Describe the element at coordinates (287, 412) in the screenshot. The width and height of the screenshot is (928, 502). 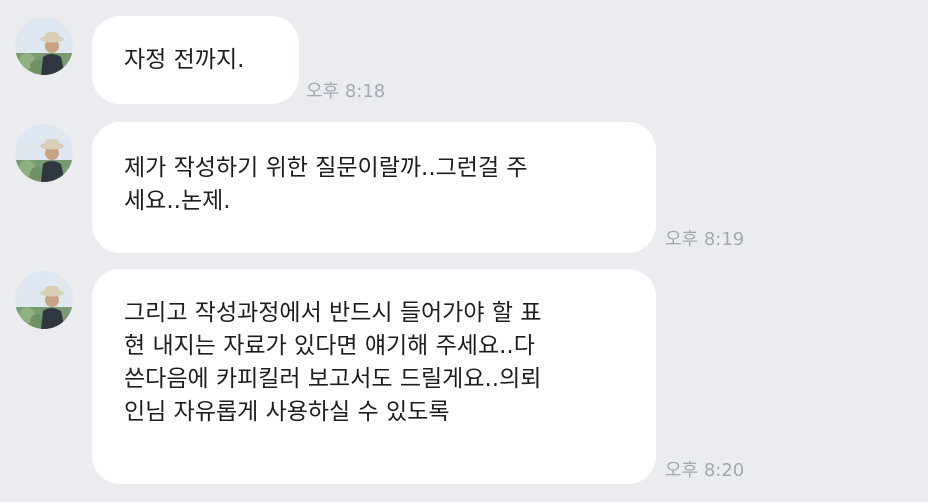
I see `message-text: 인님 자유롭게 사용하실 수 있도록` at that location.